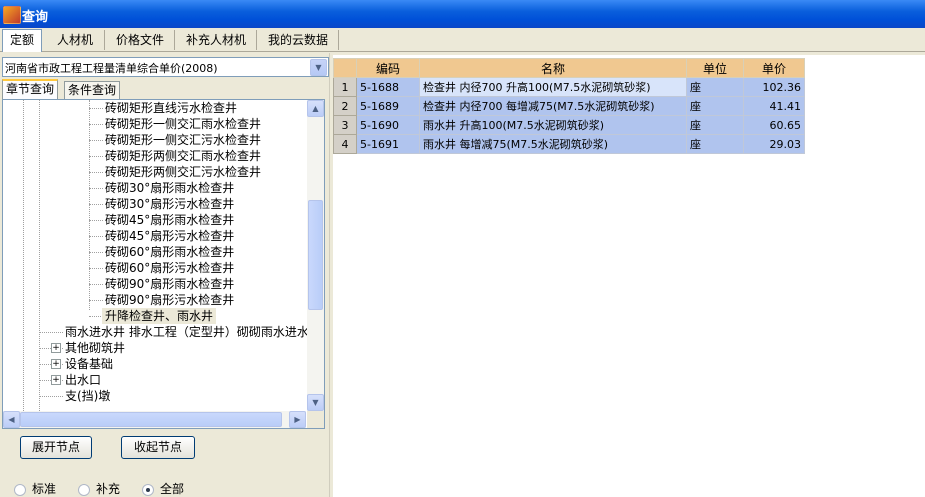  I want to click on column-header-unit: 单位, so click(715, 68).